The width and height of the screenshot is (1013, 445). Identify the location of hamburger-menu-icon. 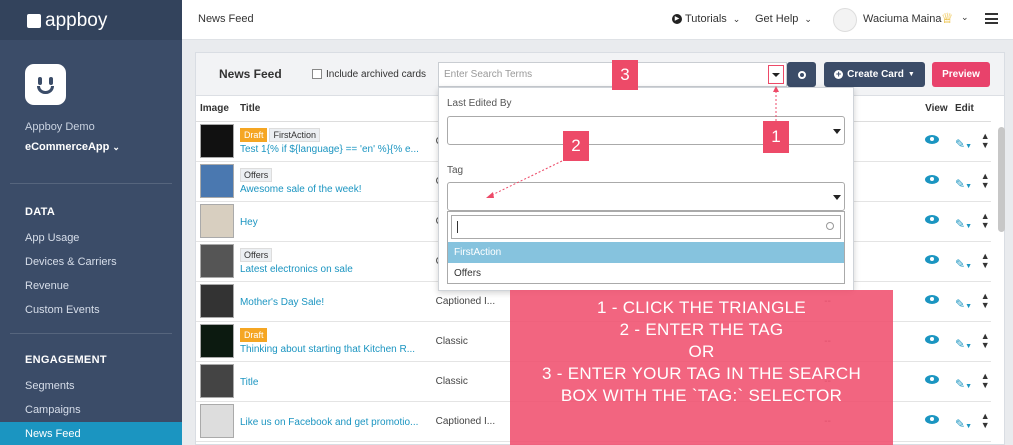
(991, 18).